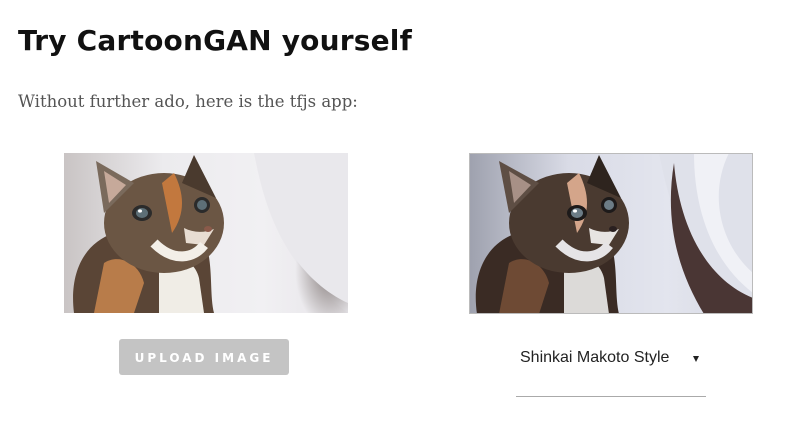 The image size is (798, 443). Describe the element at coordinates (595, 357) in the screenshot. I see `style-select-value: Shinkai Makoto Style` at that location.